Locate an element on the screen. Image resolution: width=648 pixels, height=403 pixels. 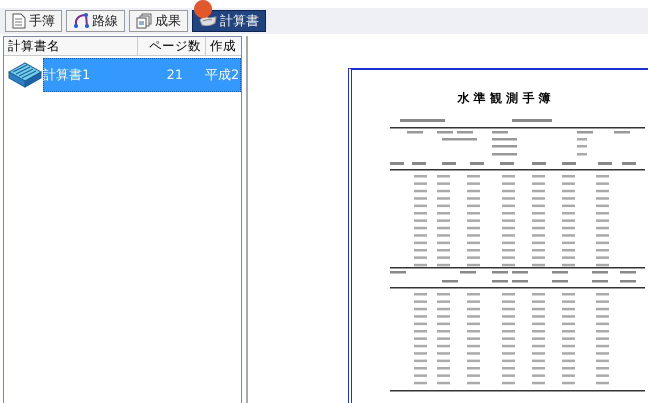
column-header: ページ数 is located at coordinates (172, 46).